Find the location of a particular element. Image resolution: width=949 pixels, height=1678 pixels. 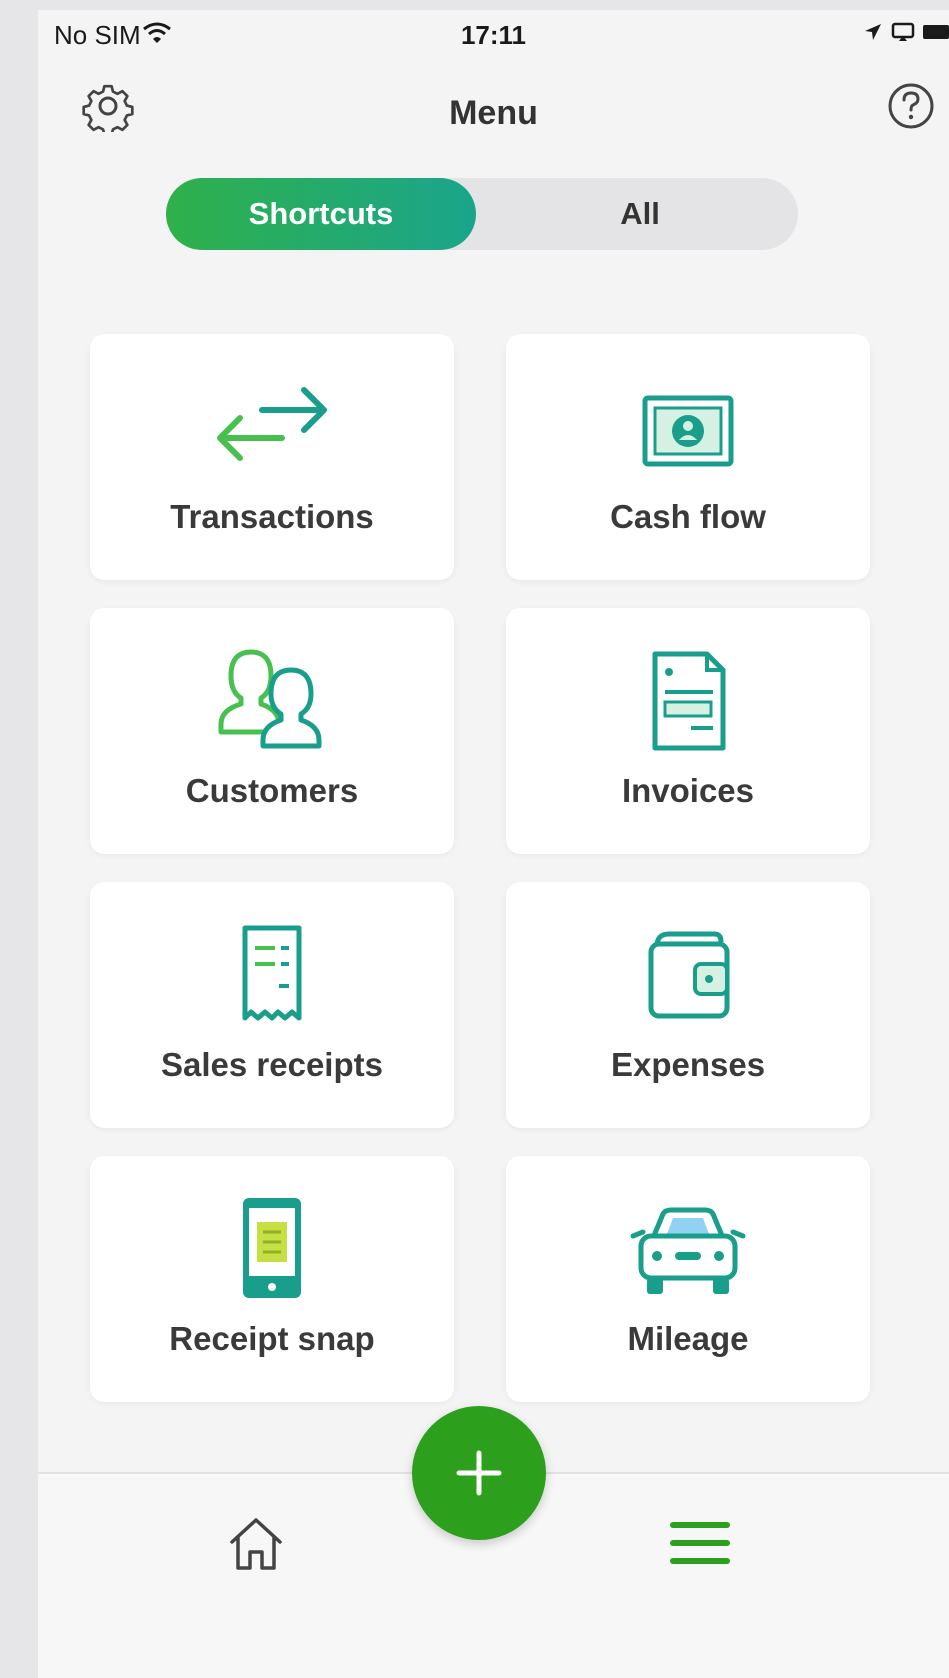

shortcut-label: Sales receipts is located at coordinates (272, 1064).